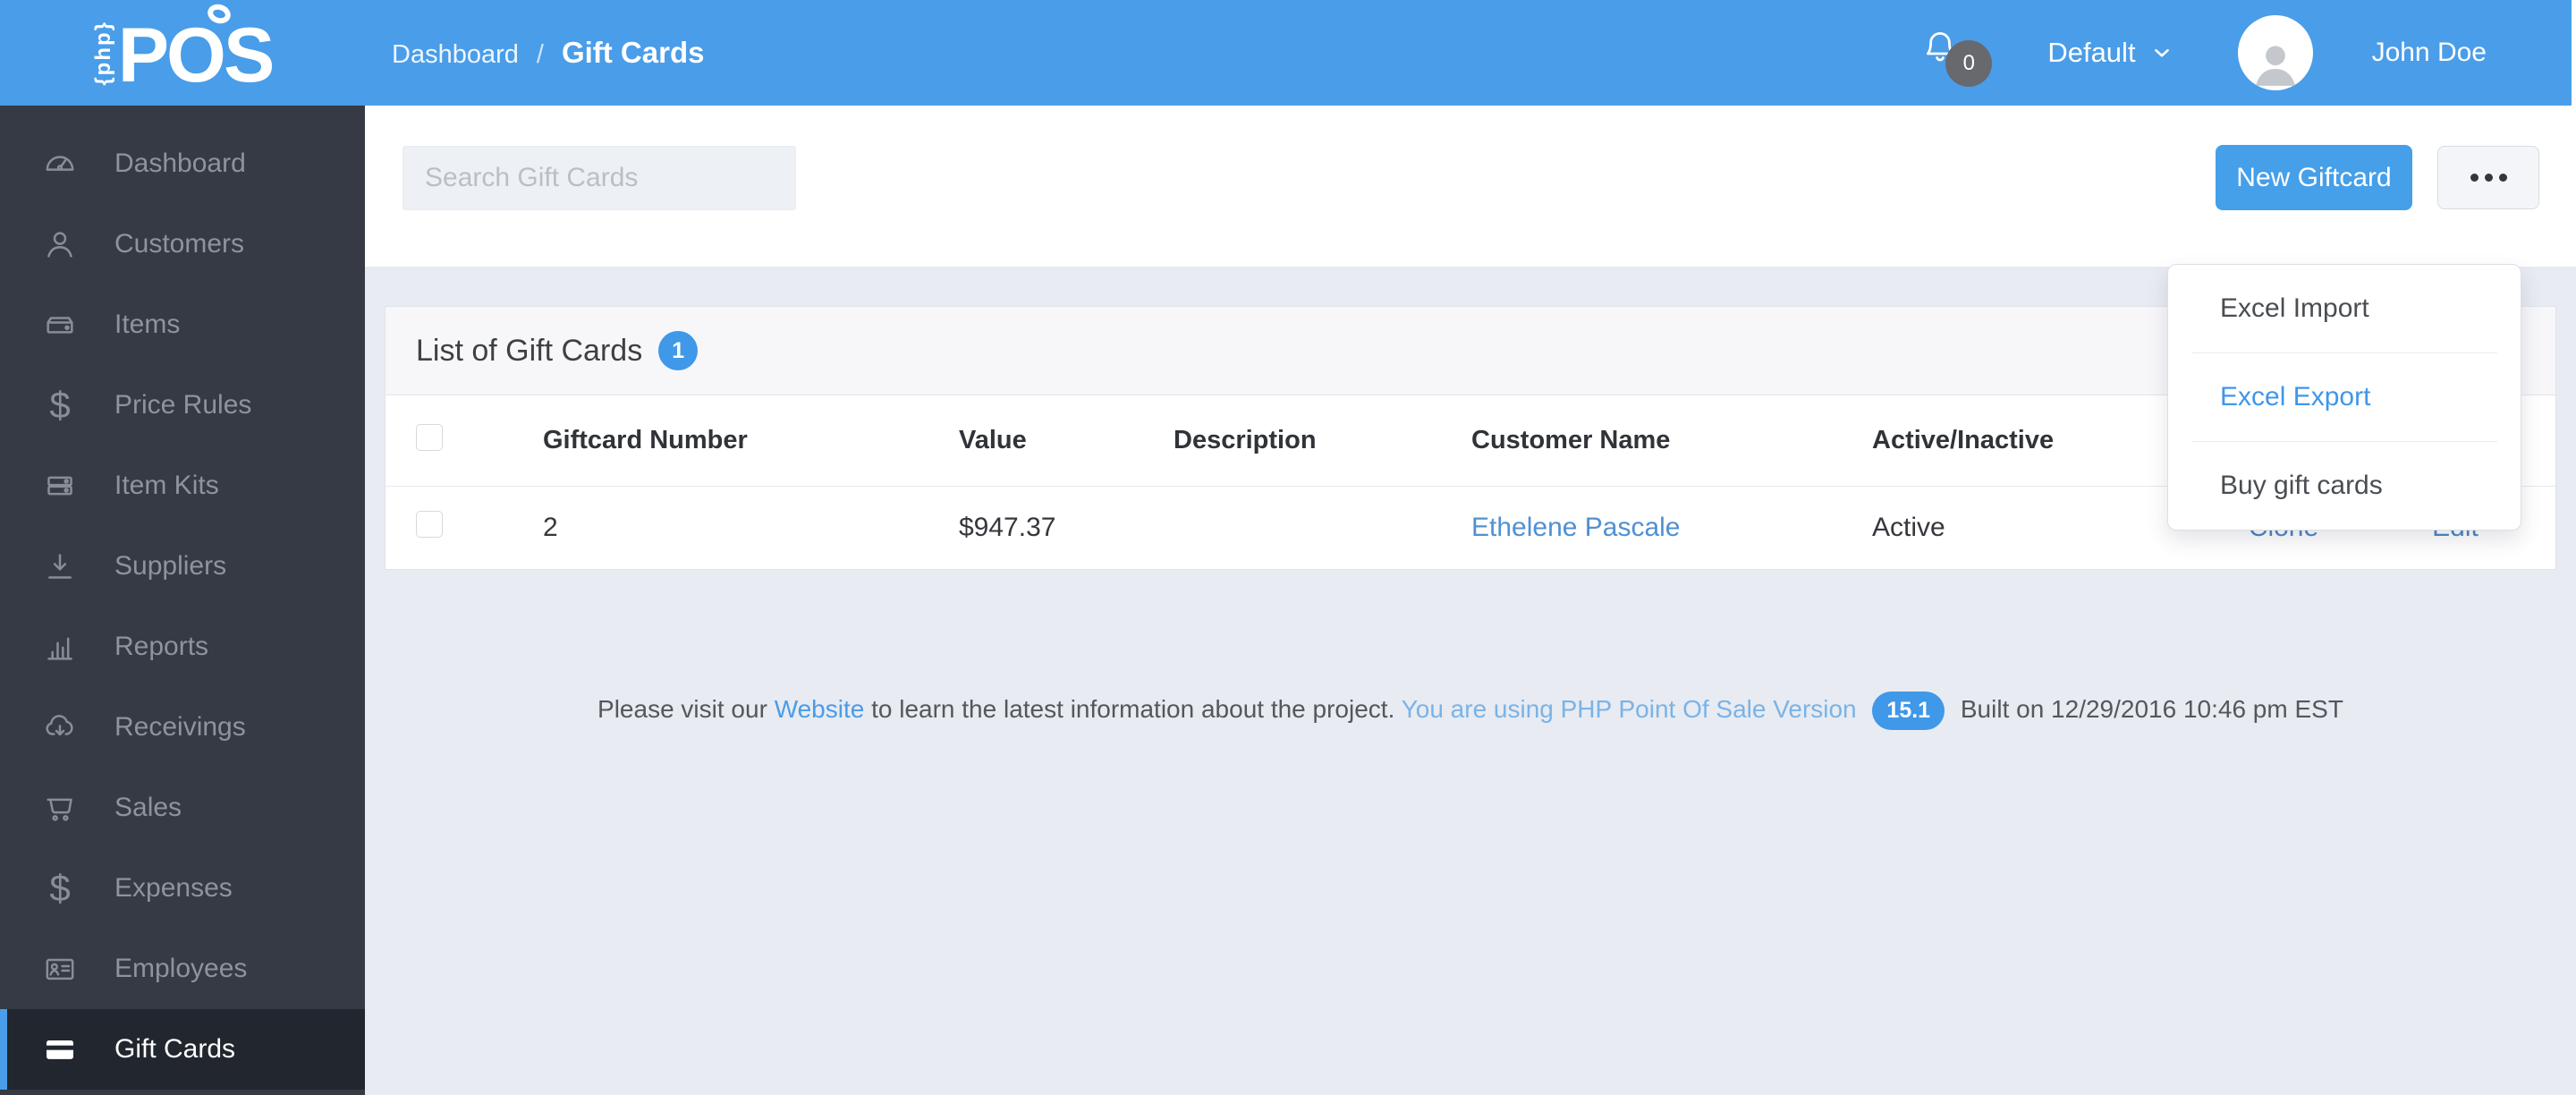 The image size is (2576, 1095). What do you see at coordinates (59, 486) in the screenshot?
I see `stacked-boxes-icon` at bounding box center [59, 486].